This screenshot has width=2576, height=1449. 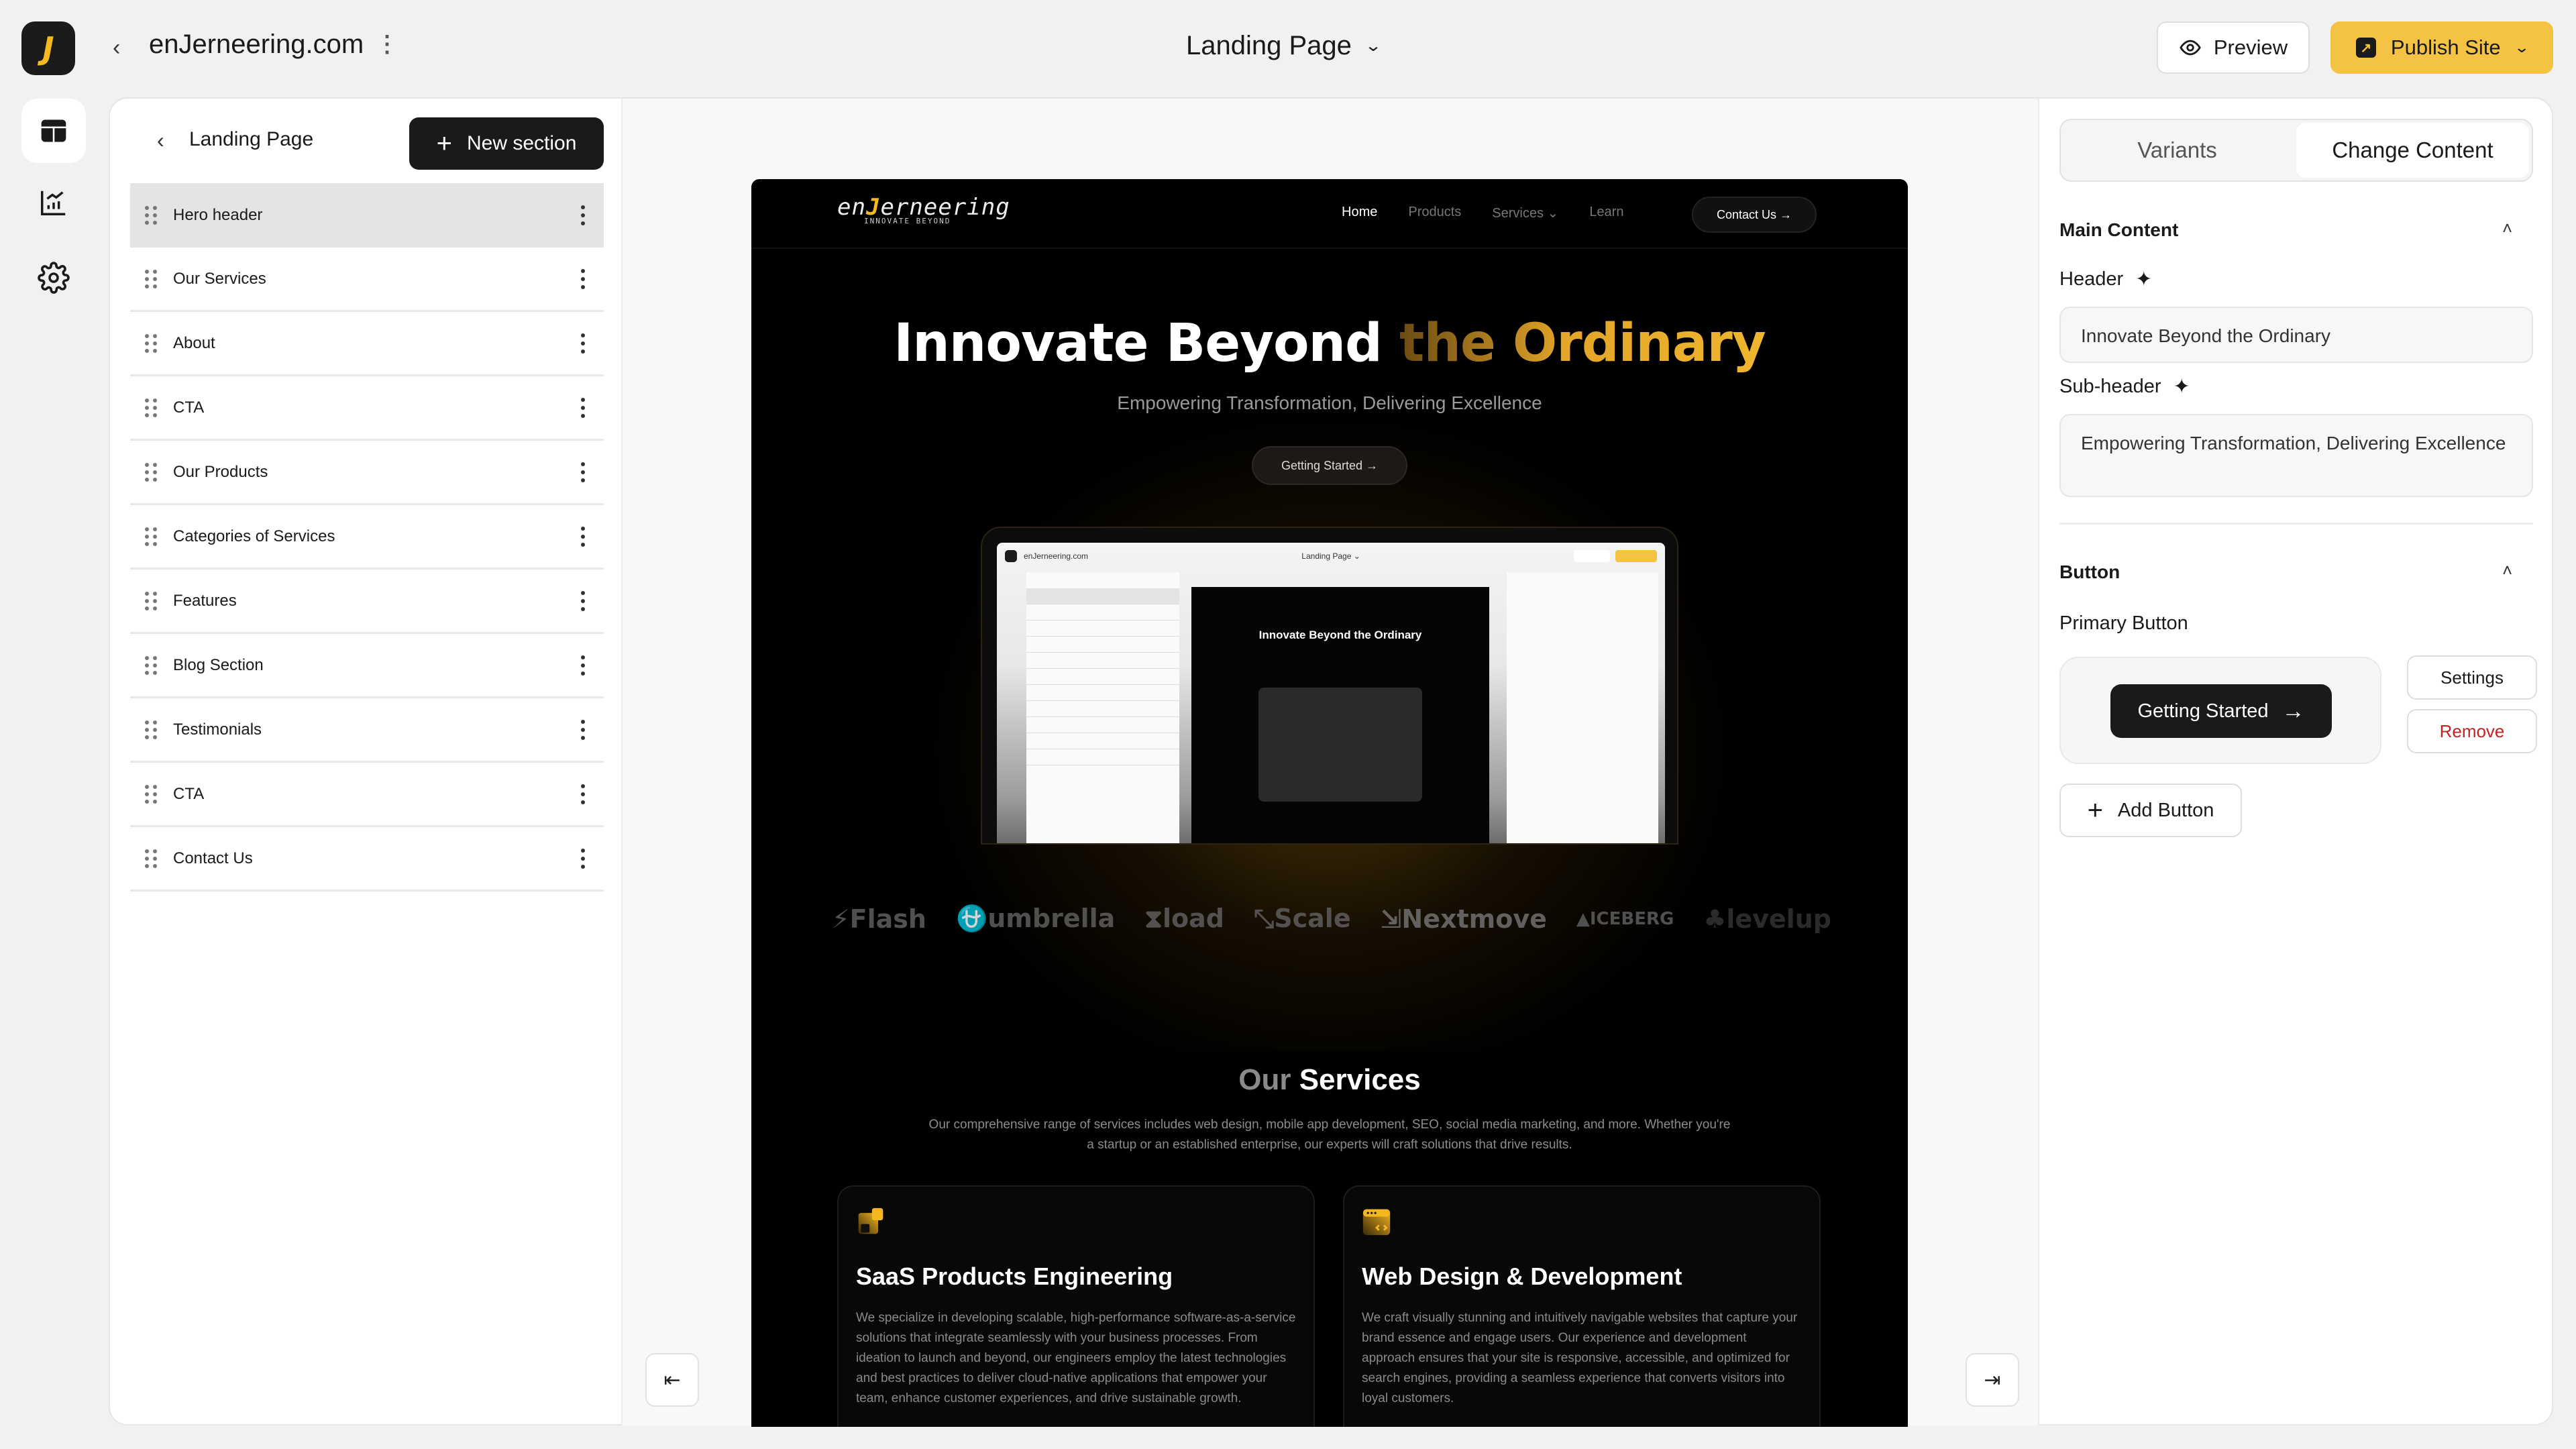 I want to click on collapse-left-button: ⇤, so click(x=672, y=1380).